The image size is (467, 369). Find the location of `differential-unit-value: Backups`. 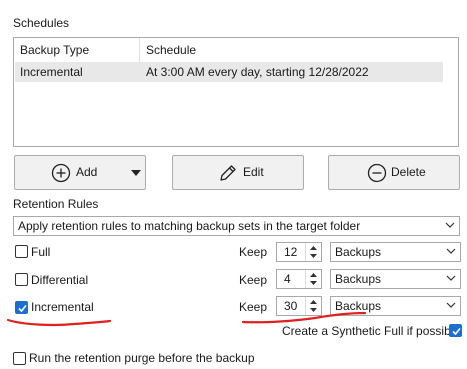

differential-unit-value: Backups is located at coordinates (358, 279).